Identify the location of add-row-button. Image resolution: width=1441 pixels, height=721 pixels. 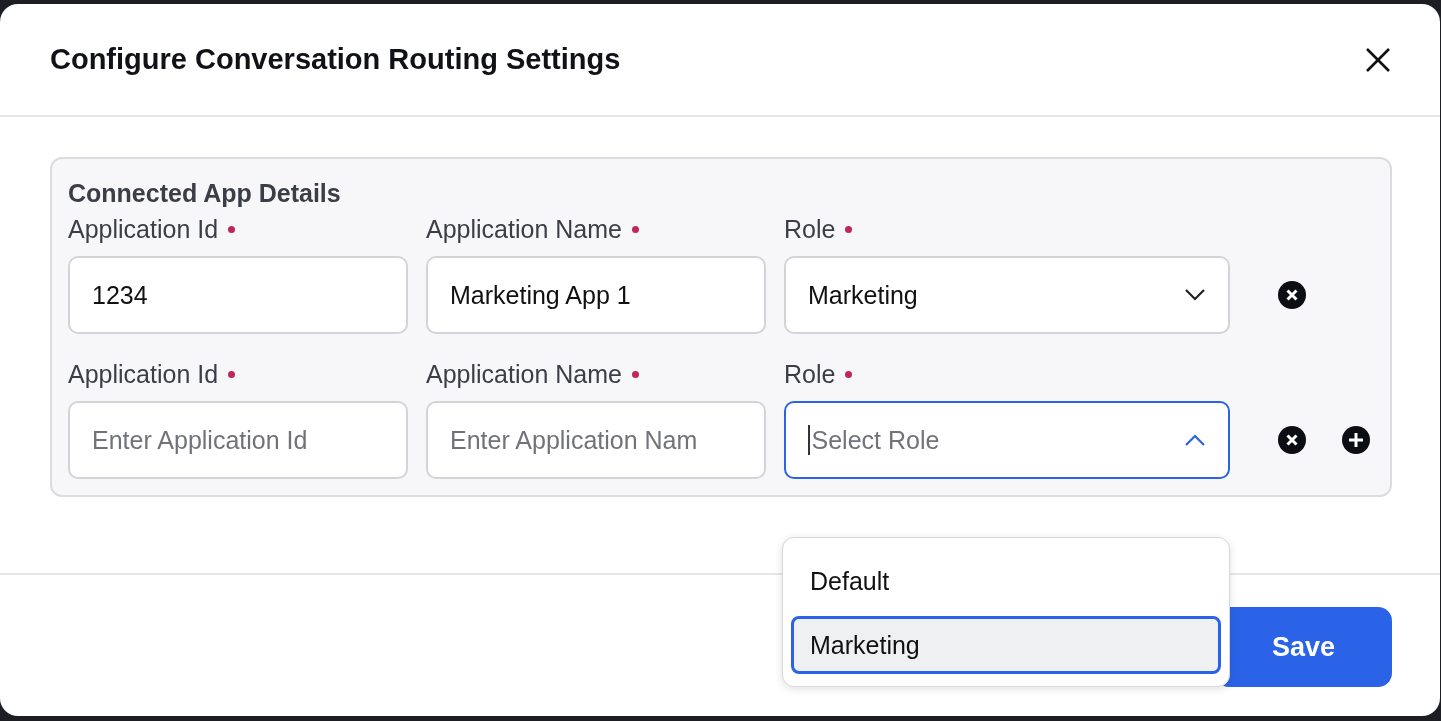
(1356, 440).